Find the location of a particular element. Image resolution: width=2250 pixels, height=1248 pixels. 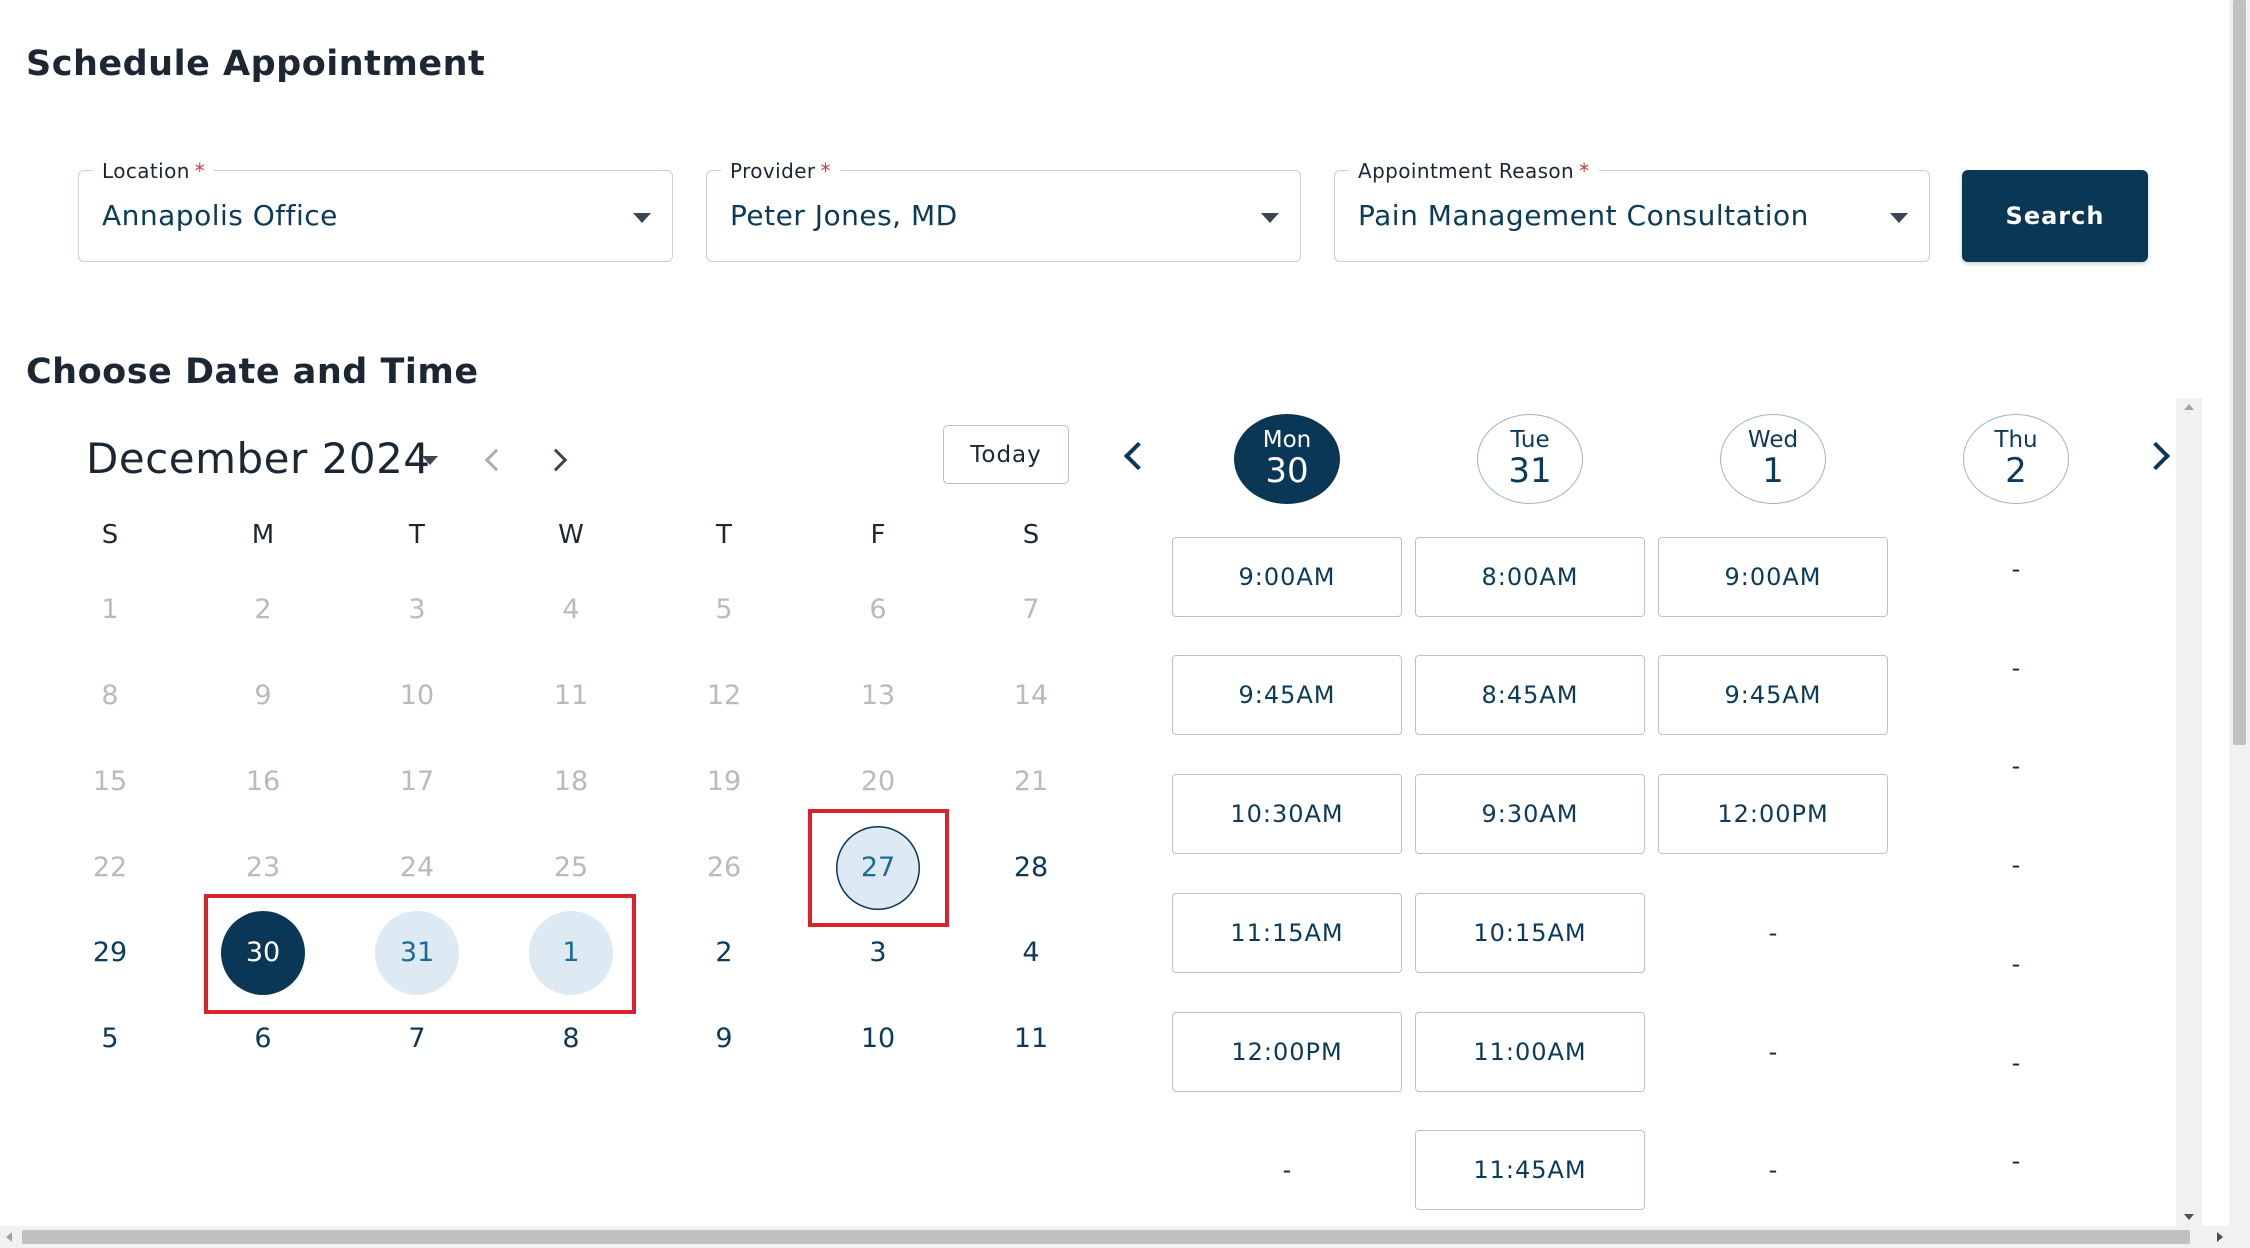

horizontal-scroll-thumb is located at coordinates (1106, 1237).